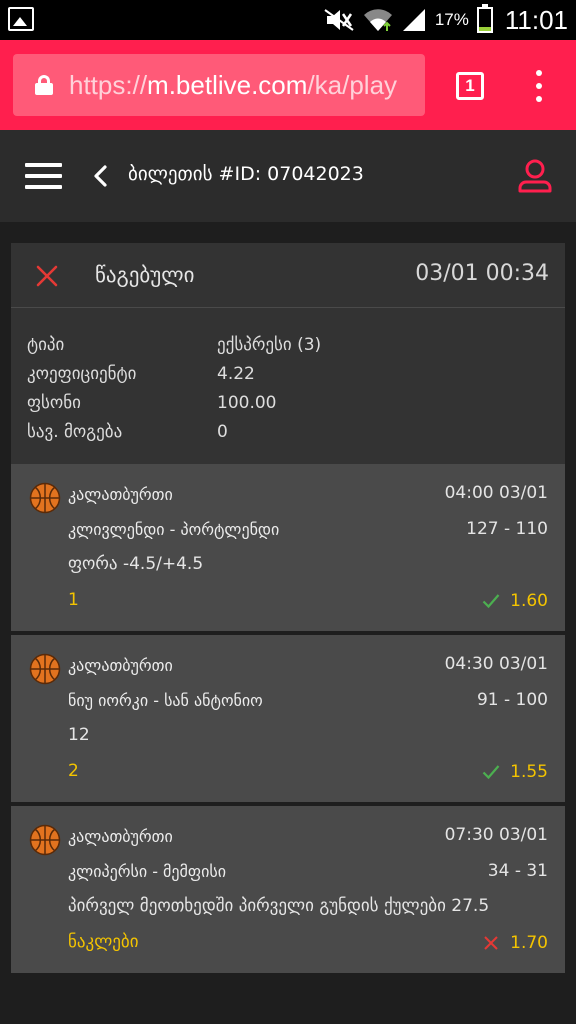 The width and height of the screenshot is (576, 1024). I want to click on bet-odds: 1.70, so click(529, 943).